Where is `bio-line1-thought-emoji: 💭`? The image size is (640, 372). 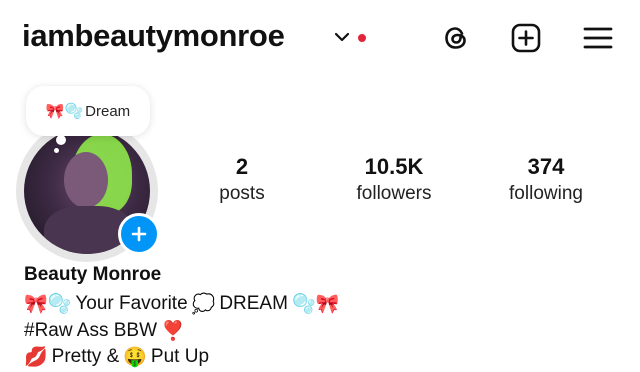
bio-line1-thought-emoji: 💭 is located at coordinates (203, 304).